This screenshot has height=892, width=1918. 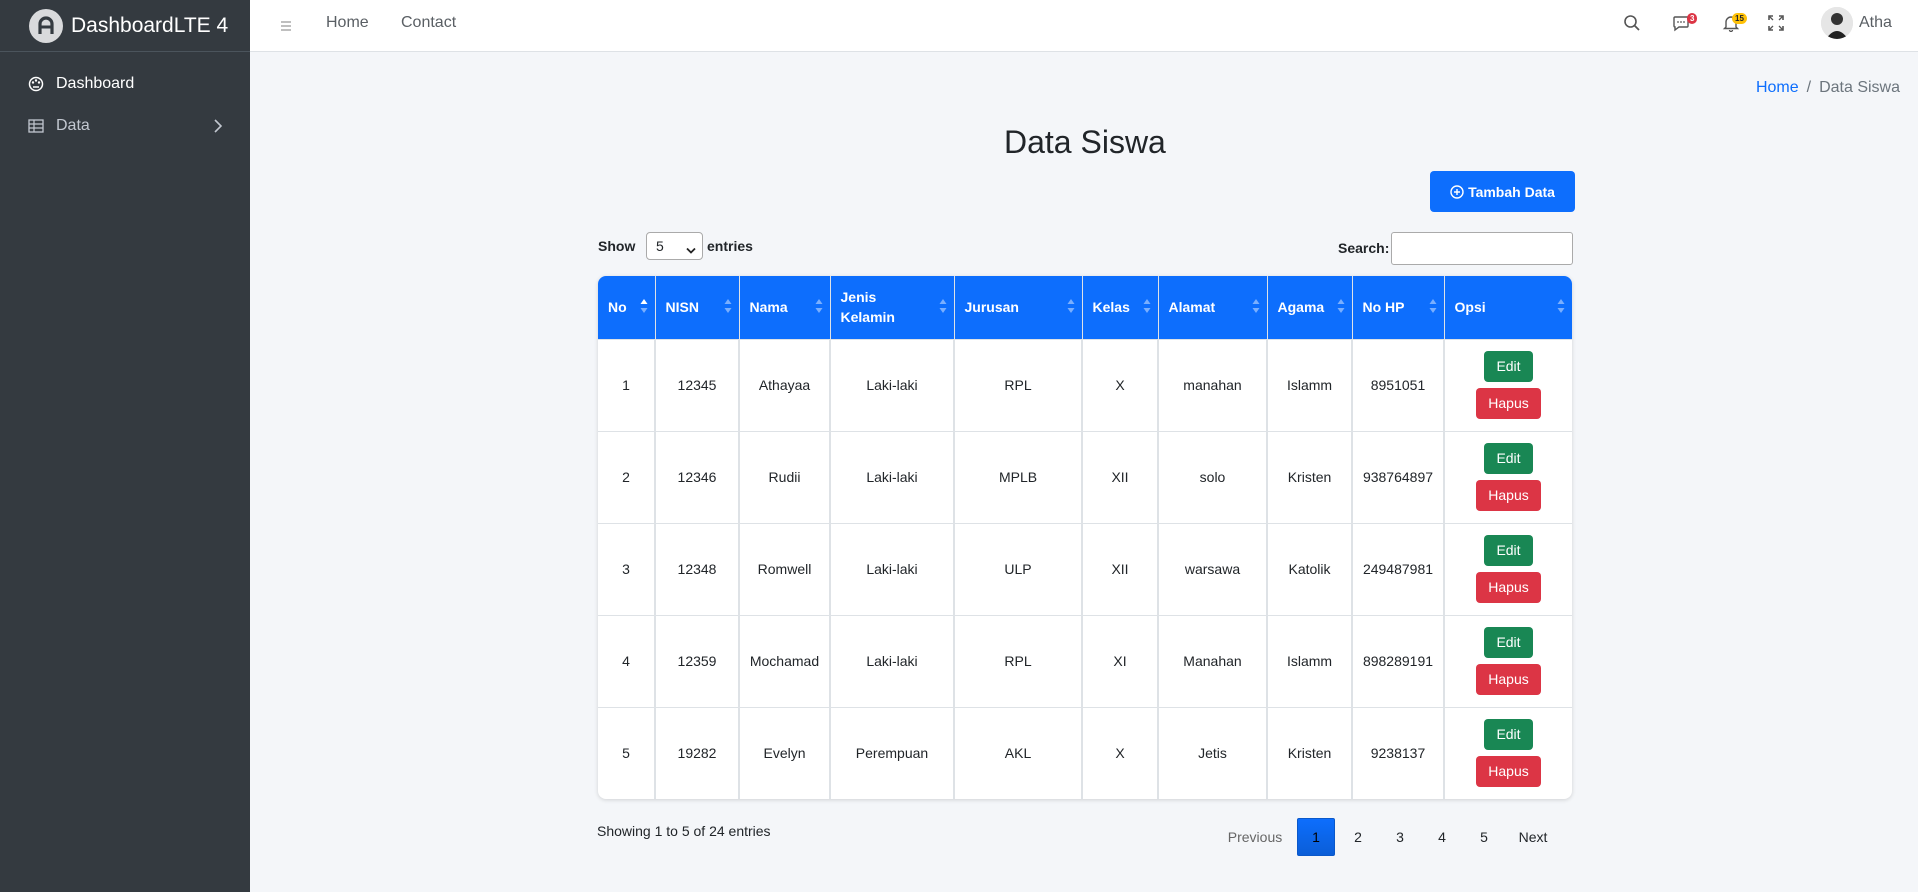 I want to click on table-cell: Jetis, so click(x=1213, y=752).